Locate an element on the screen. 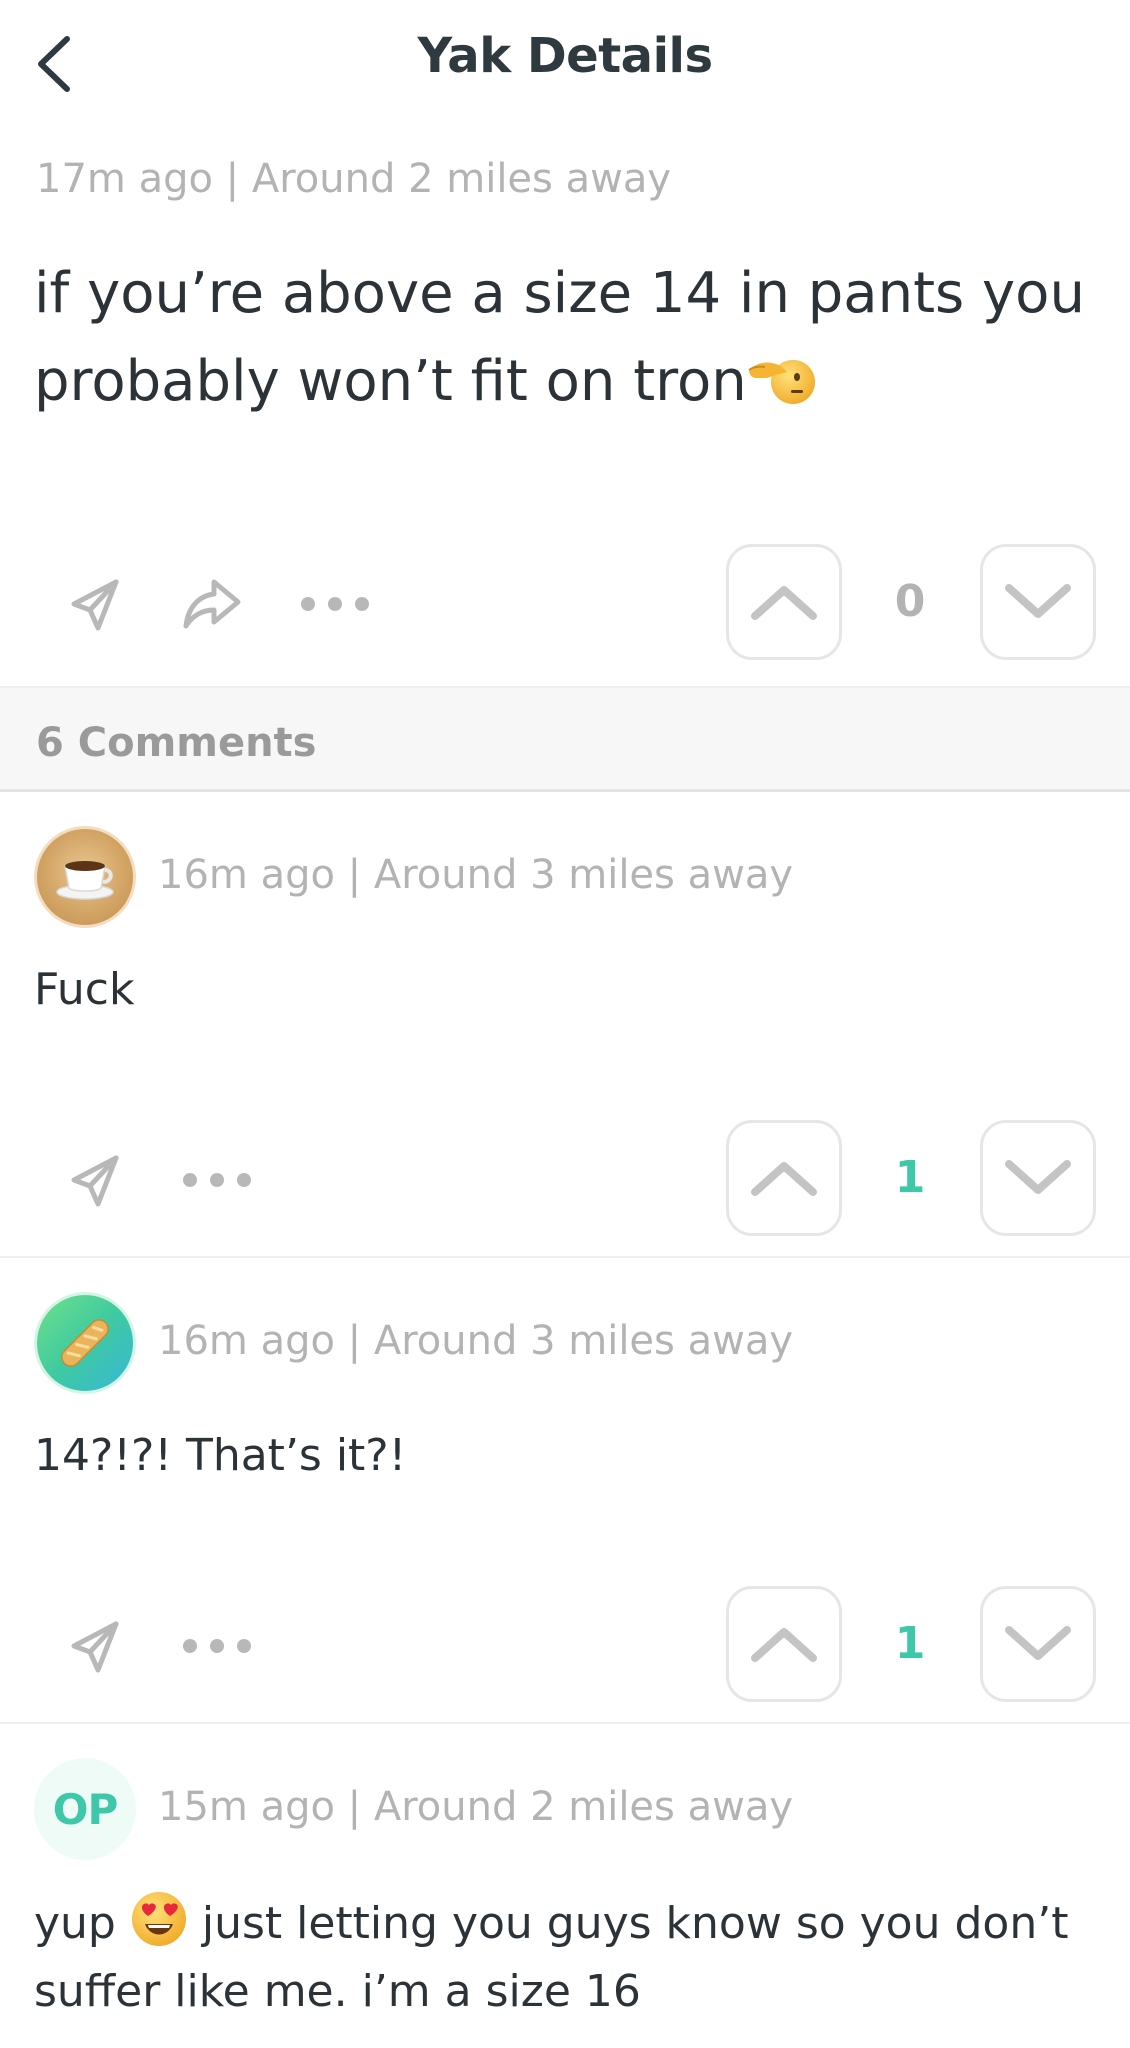 Image resolution: width=1130 pixels, height=2048 pixels. share-icon is located at coordinates (212, 604).